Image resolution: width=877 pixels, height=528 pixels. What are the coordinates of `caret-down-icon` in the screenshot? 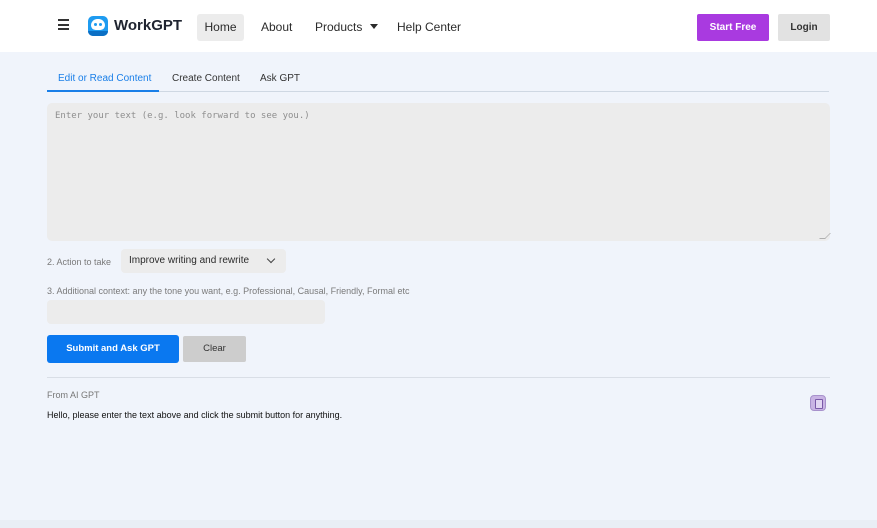 It's located at (374, 26).